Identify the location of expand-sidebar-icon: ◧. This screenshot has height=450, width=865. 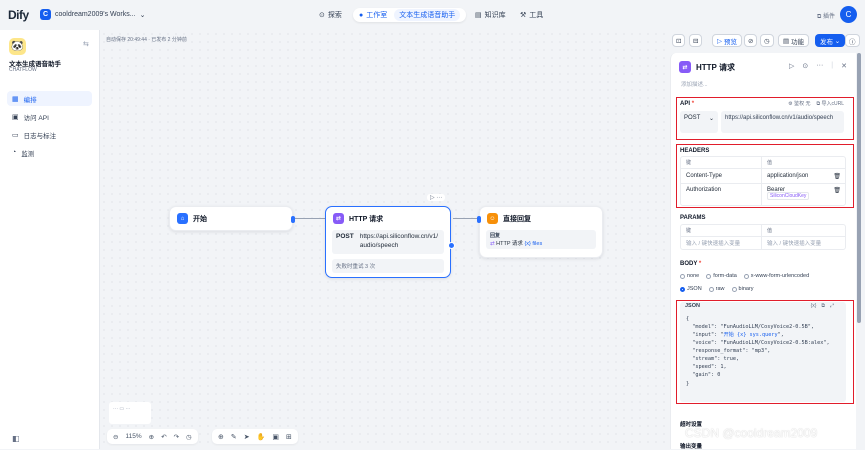
(16, 438).